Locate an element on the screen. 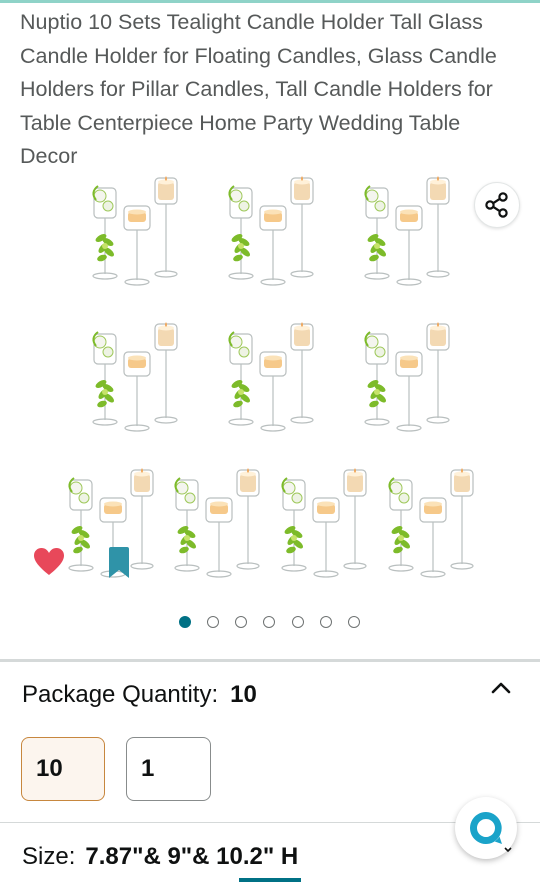 This screenshot has height=882, width=540. save-button is located at coordinates (119, 563).